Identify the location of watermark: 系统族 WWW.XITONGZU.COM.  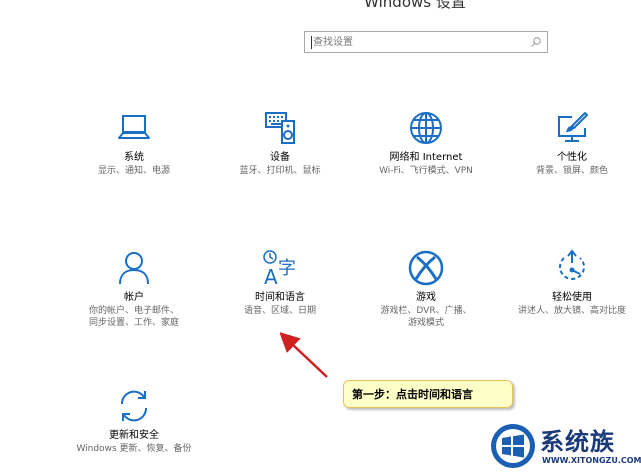
(564, 446).